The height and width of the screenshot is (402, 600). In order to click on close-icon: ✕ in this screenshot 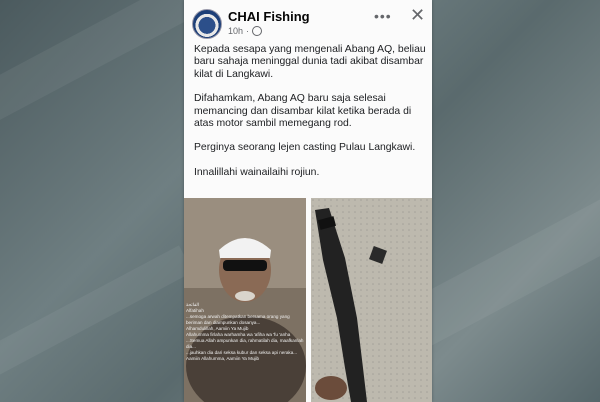, I will do `click(417, 15)`.